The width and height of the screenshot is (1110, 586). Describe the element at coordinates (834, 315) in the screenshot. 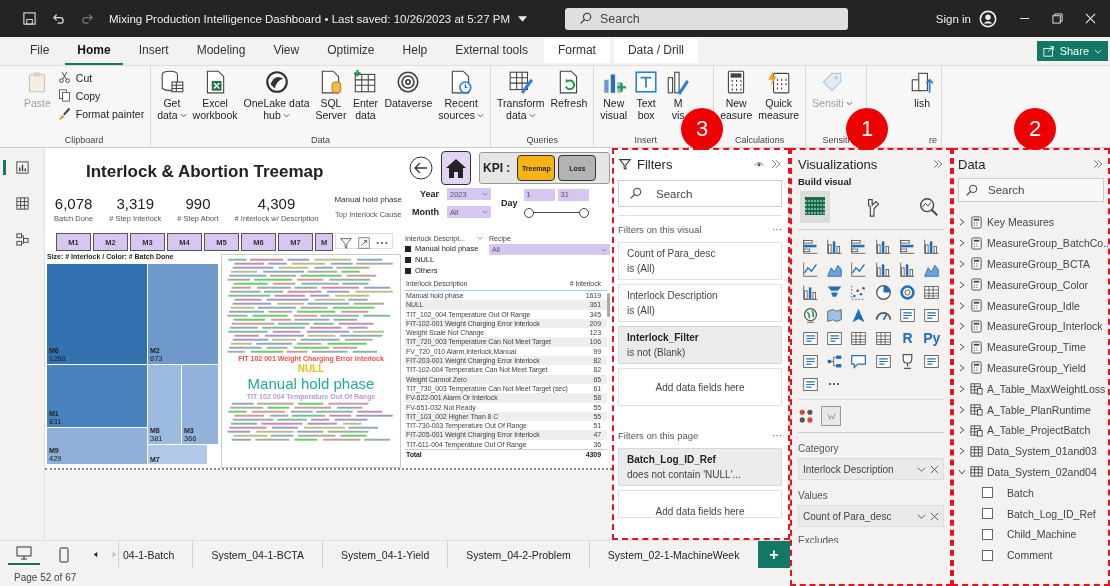

I see `map-icon` at that location.